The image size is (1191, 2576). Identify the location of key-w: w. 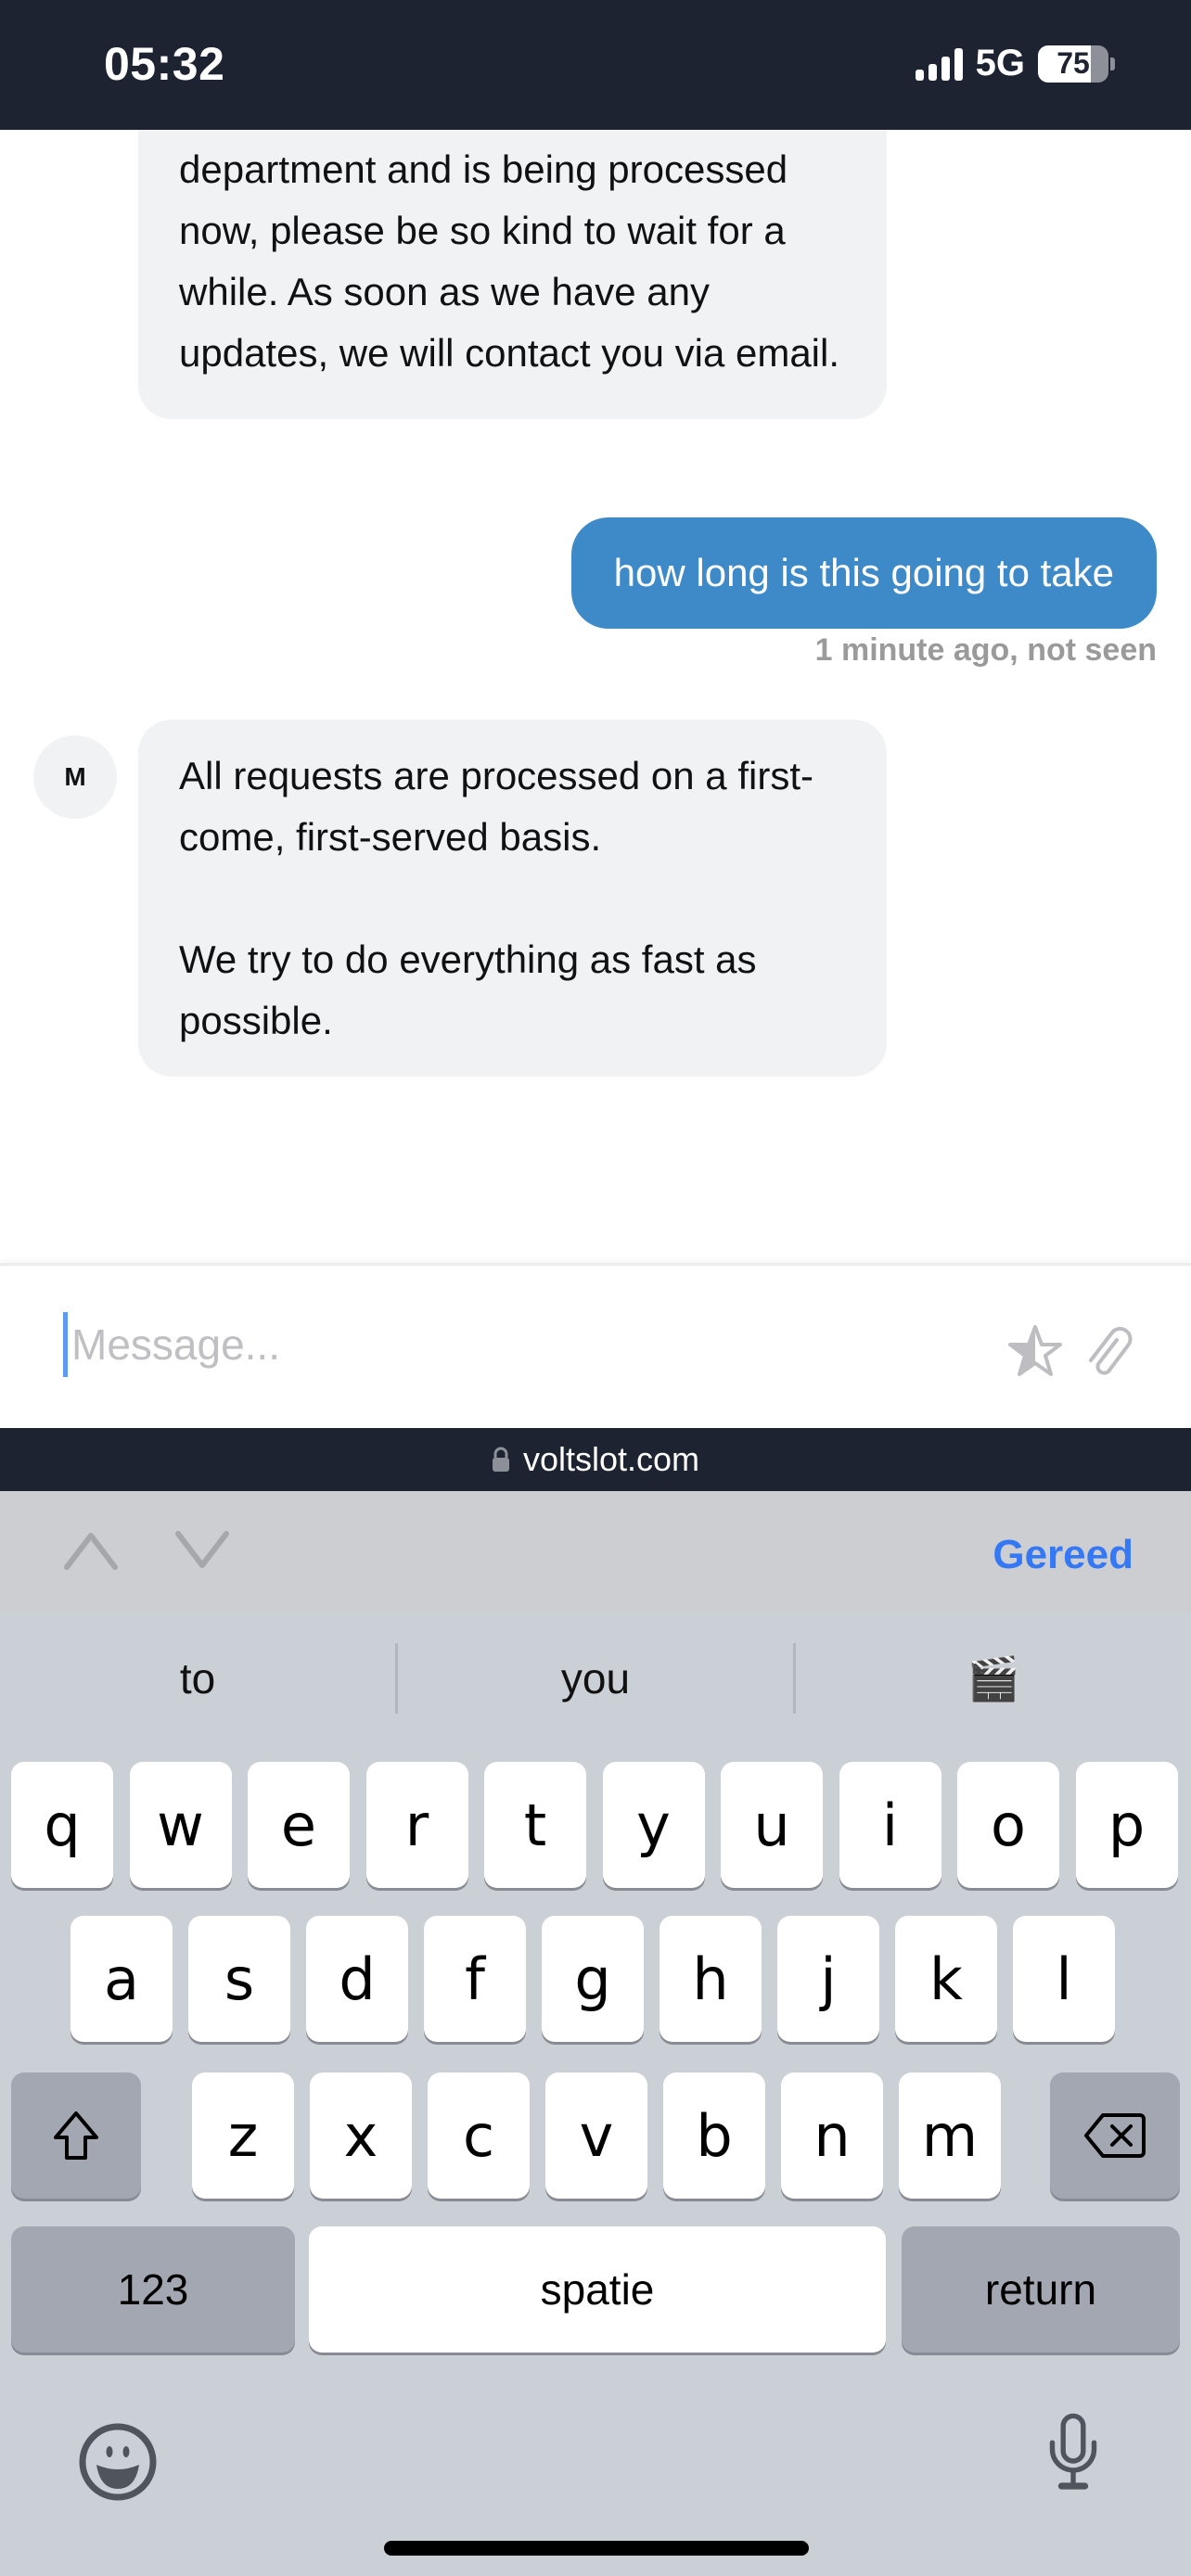
(180, 1825).